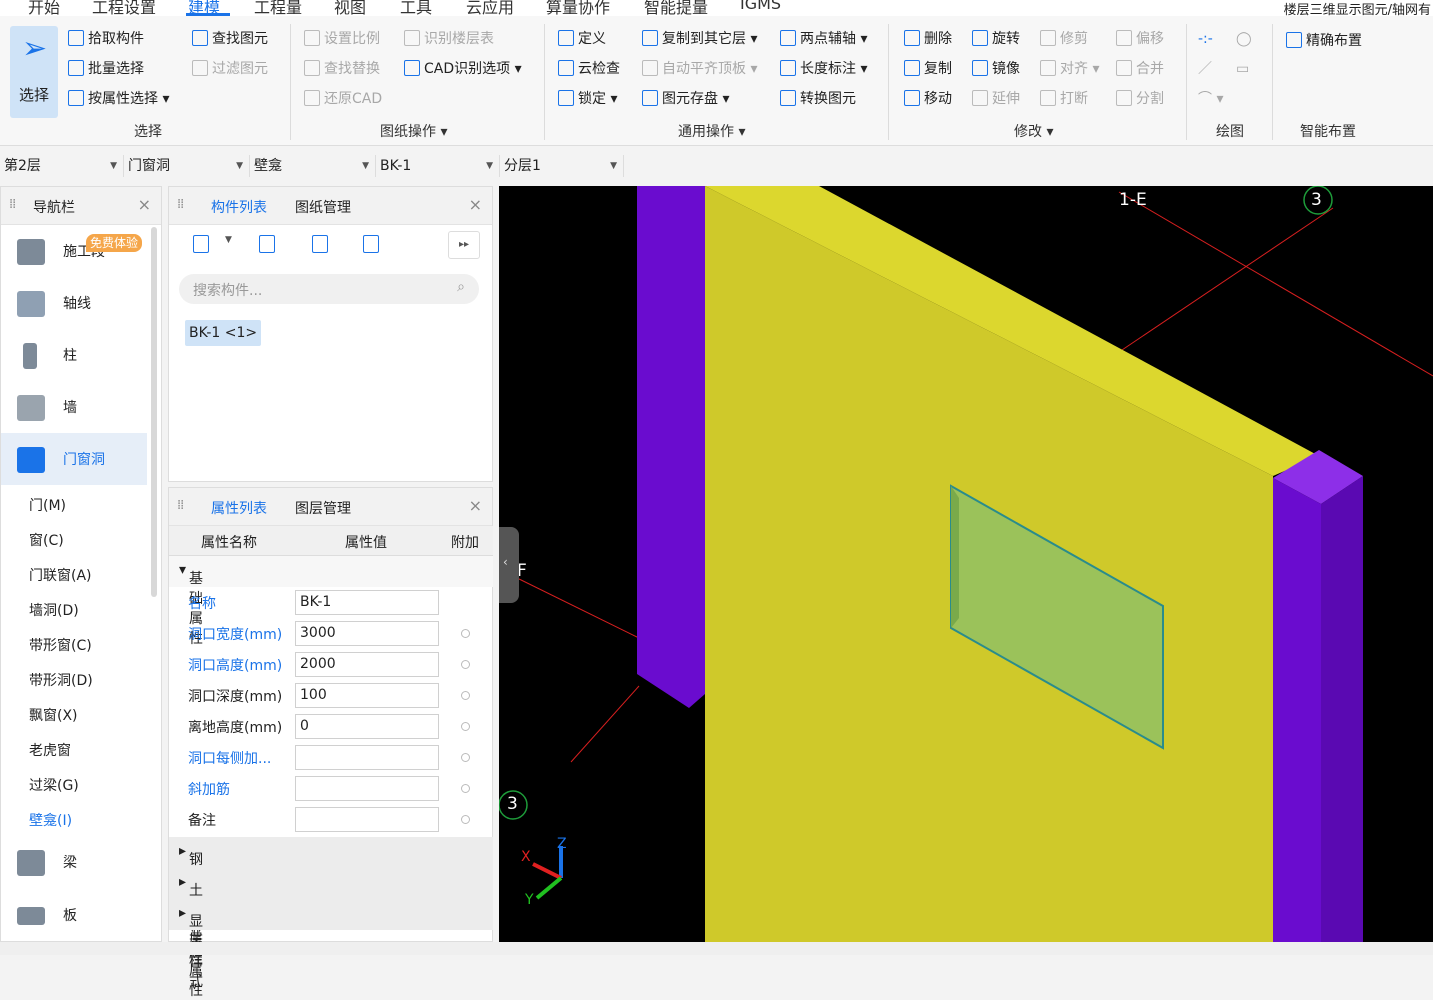  I want to click on menu-project-settings: 工程设置, so click(124, 8).